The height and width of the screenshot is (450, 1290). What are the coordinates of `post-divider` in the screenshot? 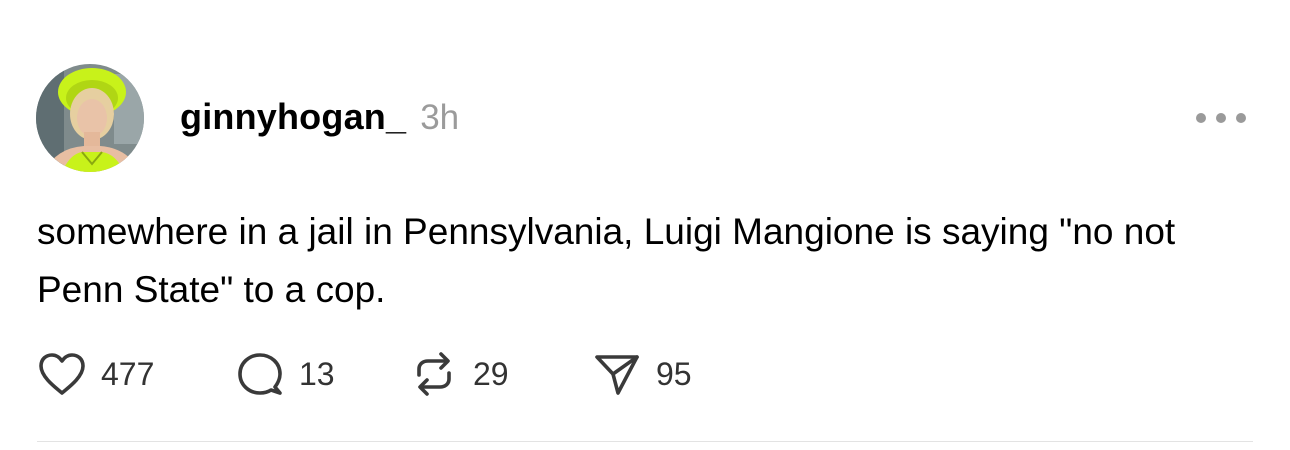 It's located at (645, 441).